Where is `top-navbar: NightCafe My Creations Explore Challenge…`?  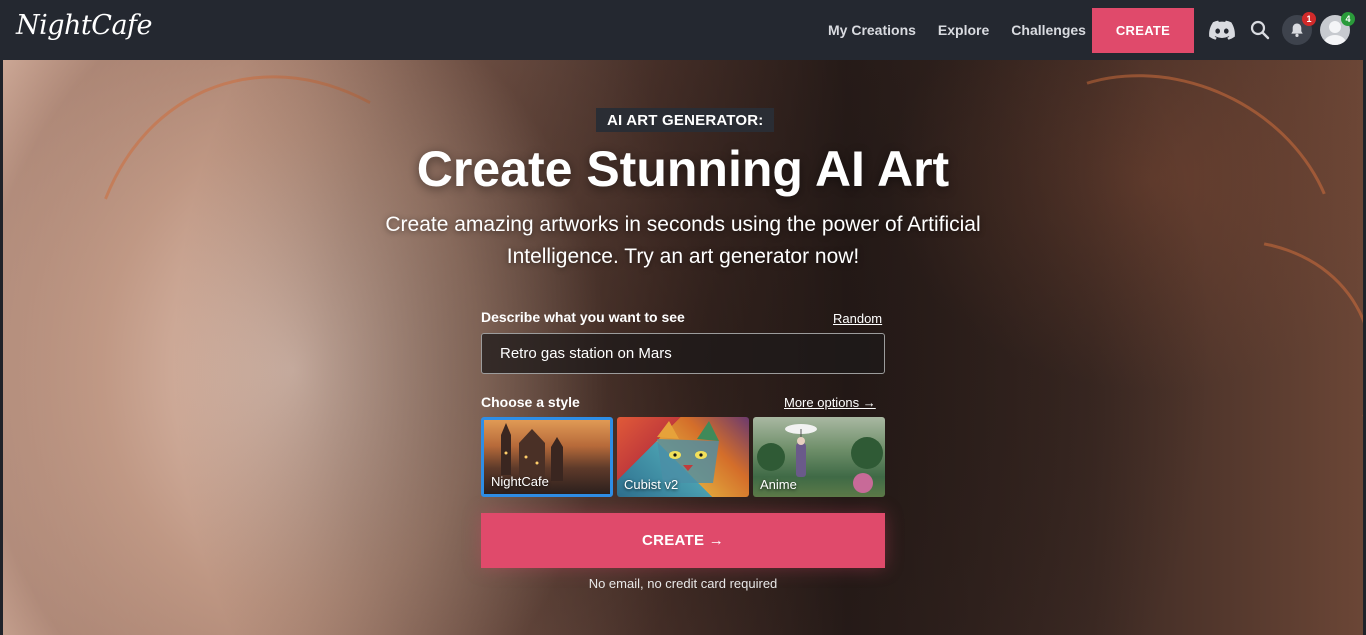
top-navbar: NightCafe My Creations Explore Challenge… is located at coordinates (683, 30).